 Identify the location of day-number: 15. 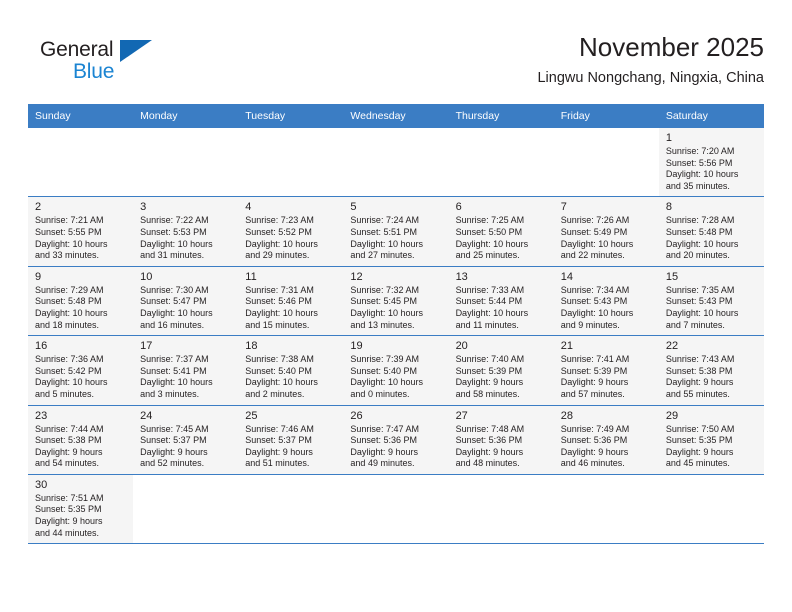
(672, 276).